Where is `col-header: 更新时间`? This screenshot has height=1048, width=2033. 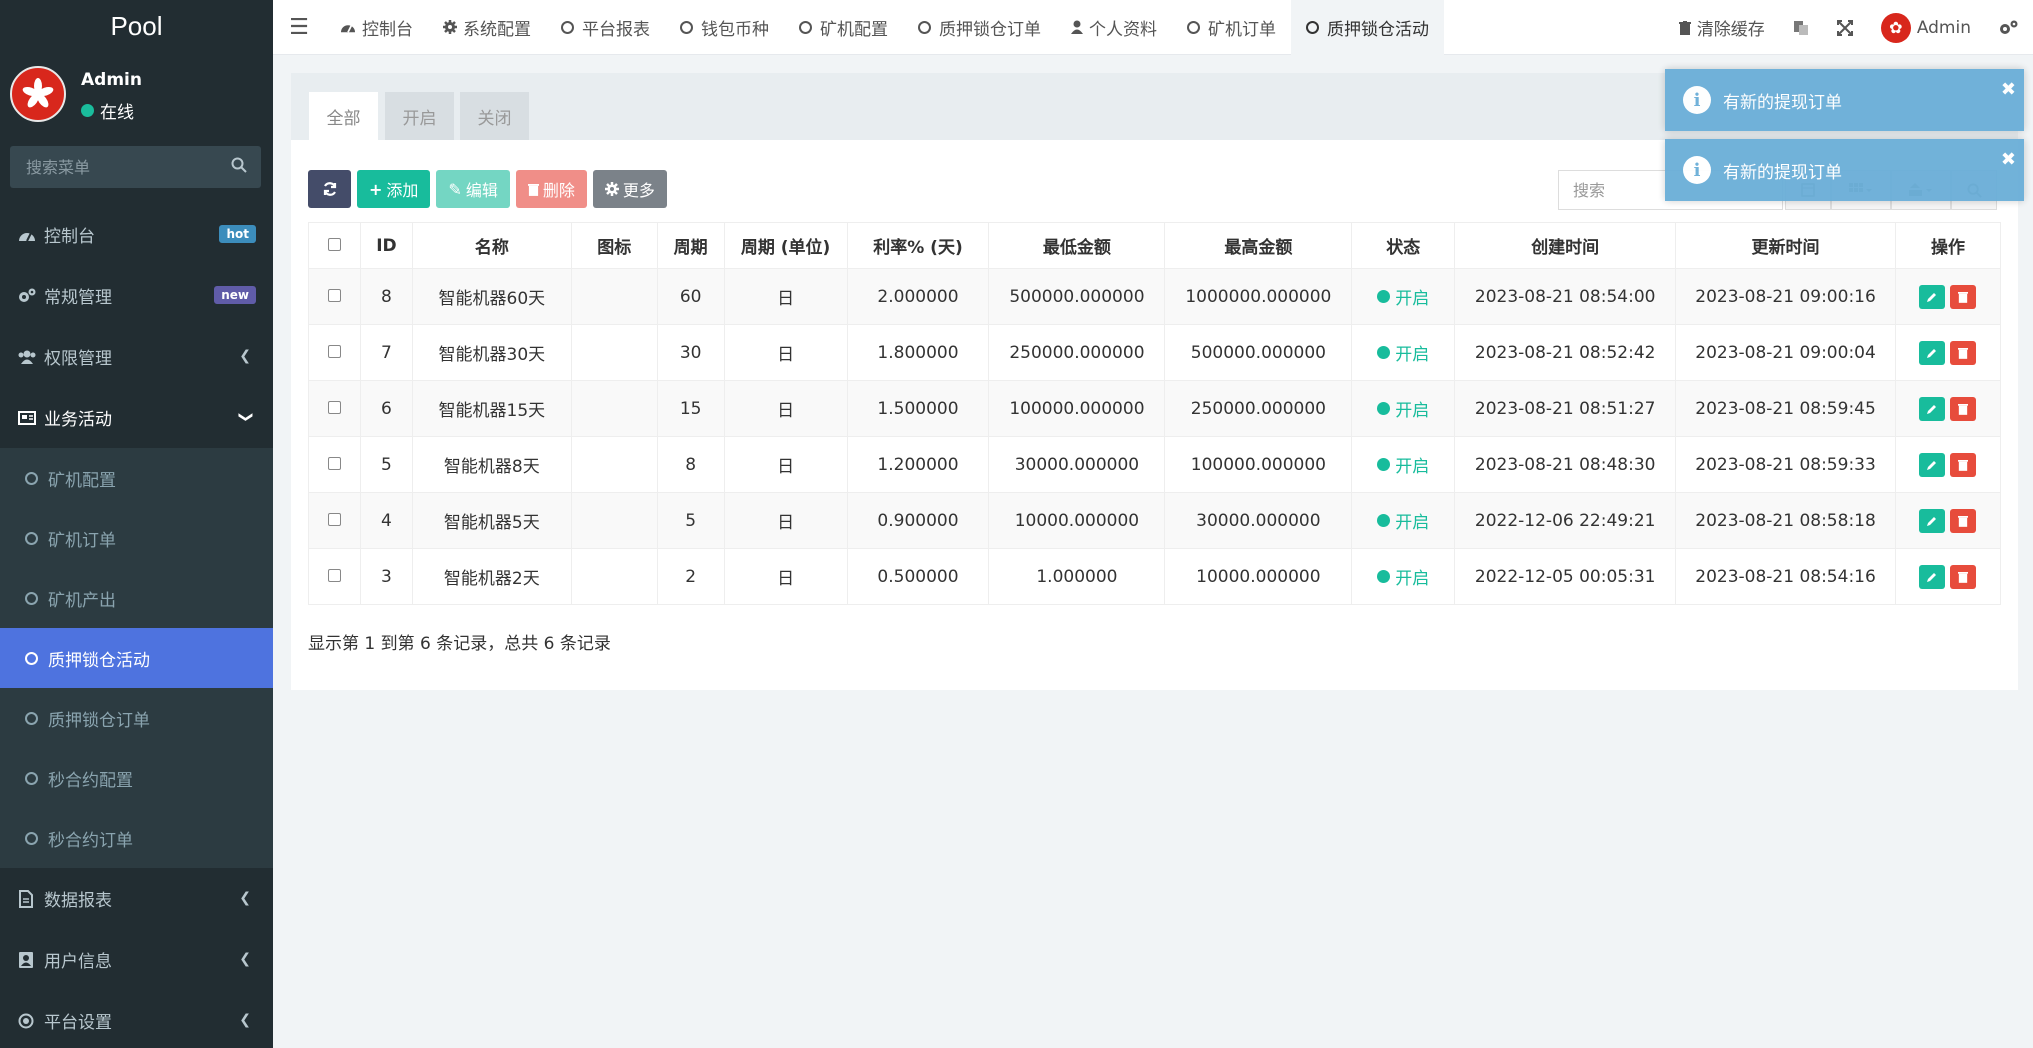
col-header: 更新时间 is located at coordinates (1785, 245).